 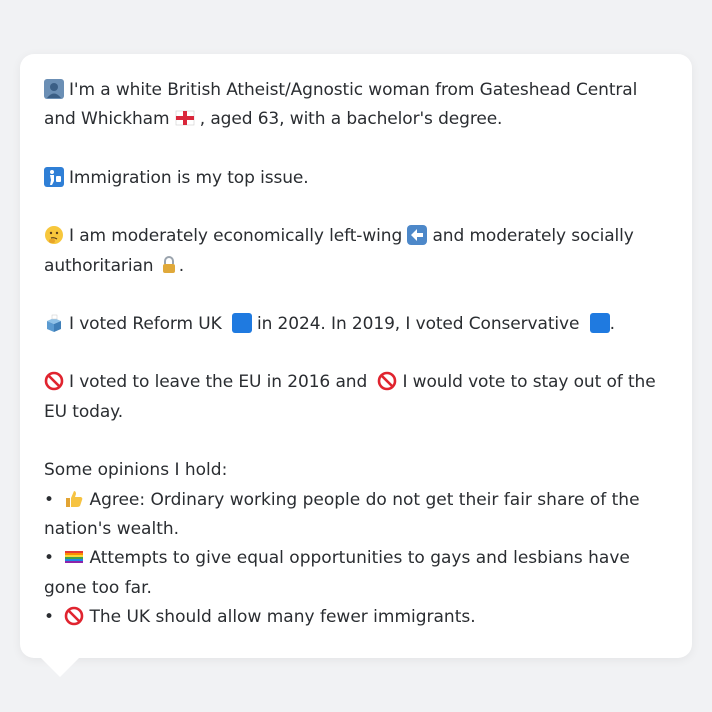 What do you see at coordinates (54, 176) in the screenshot?
I see `passport-control-icon` at bounding box center [54, 176].